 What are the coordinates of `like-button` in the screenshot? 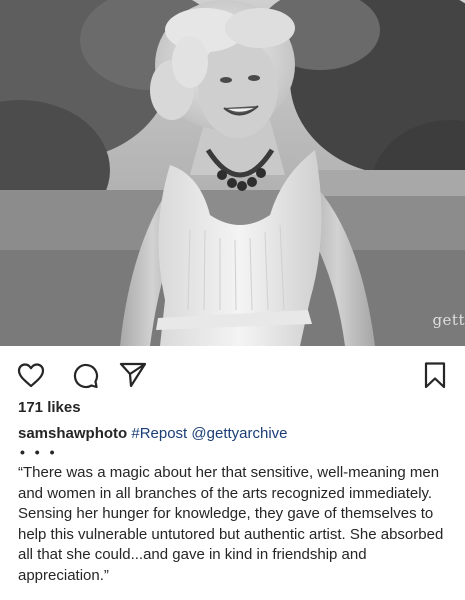 It's located at (31, 375).